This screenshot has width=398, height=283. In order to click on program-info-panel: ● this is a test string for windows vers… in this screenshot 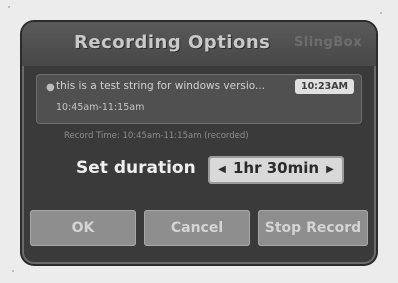, I will do `click(199, 99)`.